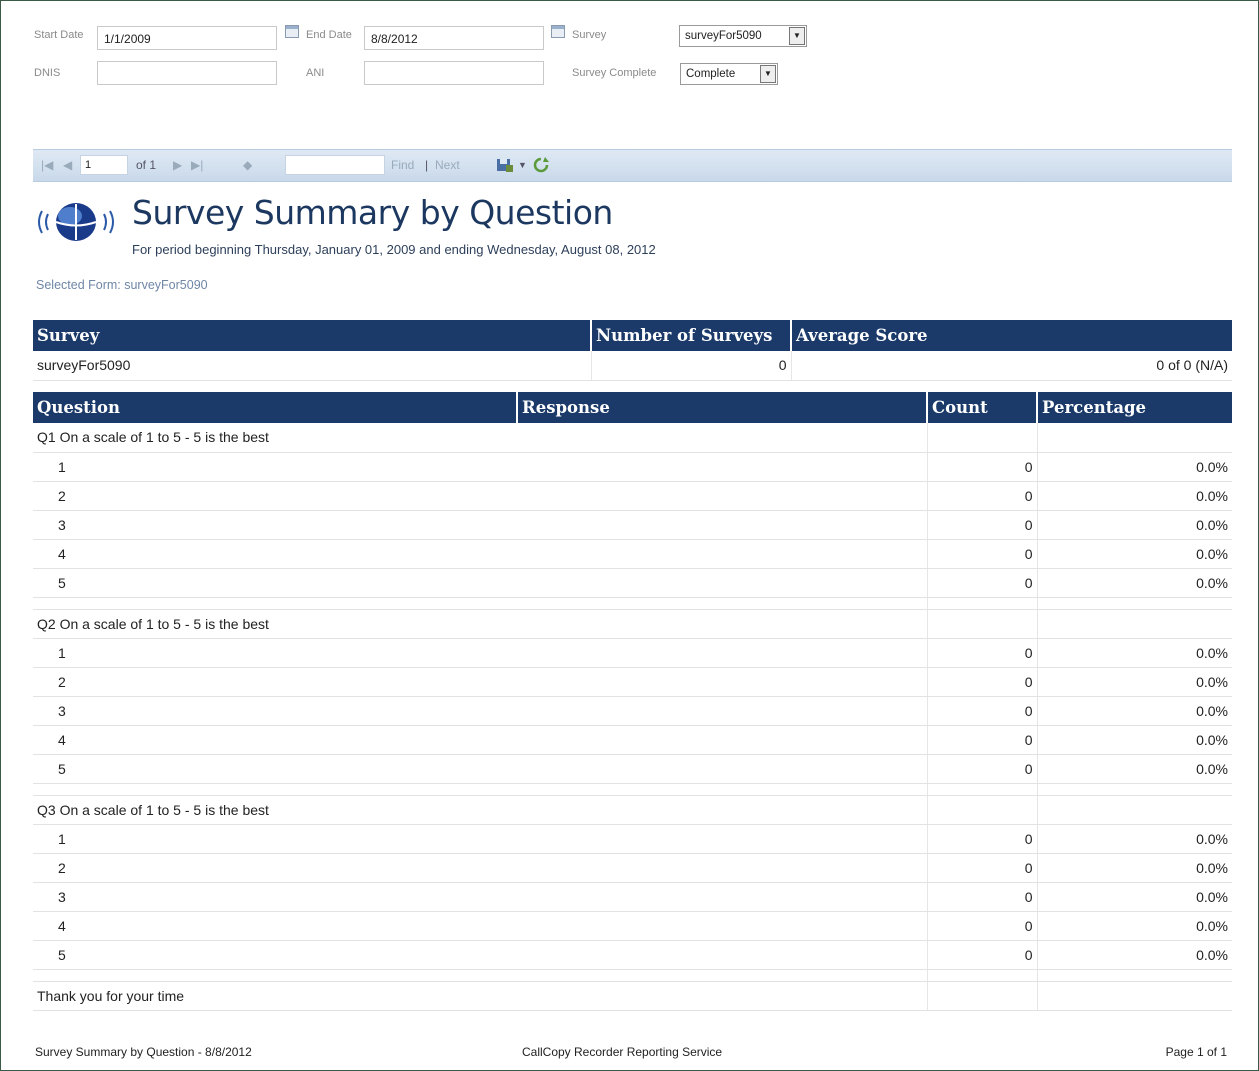  I want to click on header-response: Response, so click(722, 407).